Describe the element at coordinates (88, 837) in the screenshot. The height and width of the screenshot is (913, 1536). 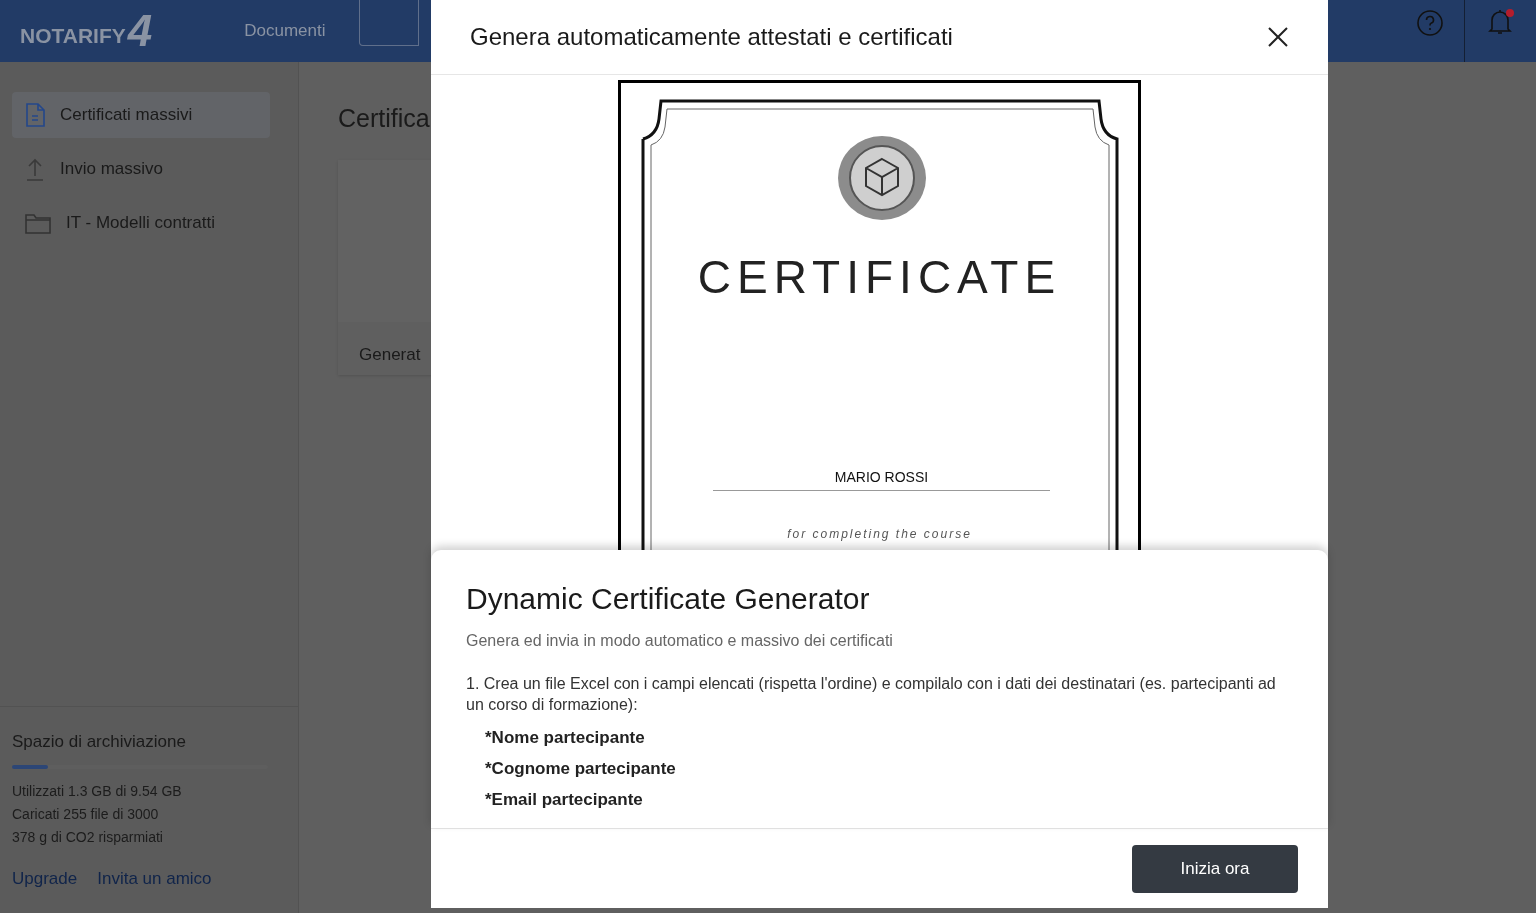
I see `storage-info: 378 g di CO2 risparmiati` at that location.